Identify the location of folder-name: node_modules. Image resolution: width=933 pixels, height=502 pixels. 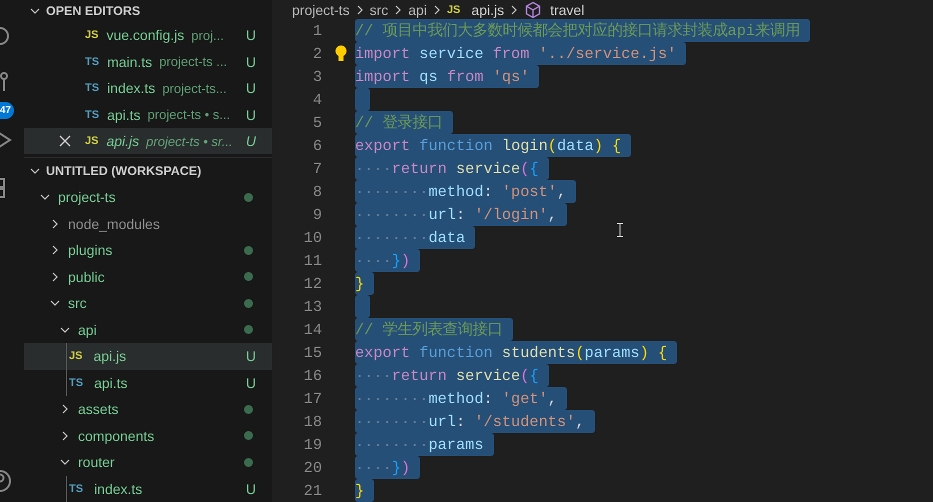
(114, 224).